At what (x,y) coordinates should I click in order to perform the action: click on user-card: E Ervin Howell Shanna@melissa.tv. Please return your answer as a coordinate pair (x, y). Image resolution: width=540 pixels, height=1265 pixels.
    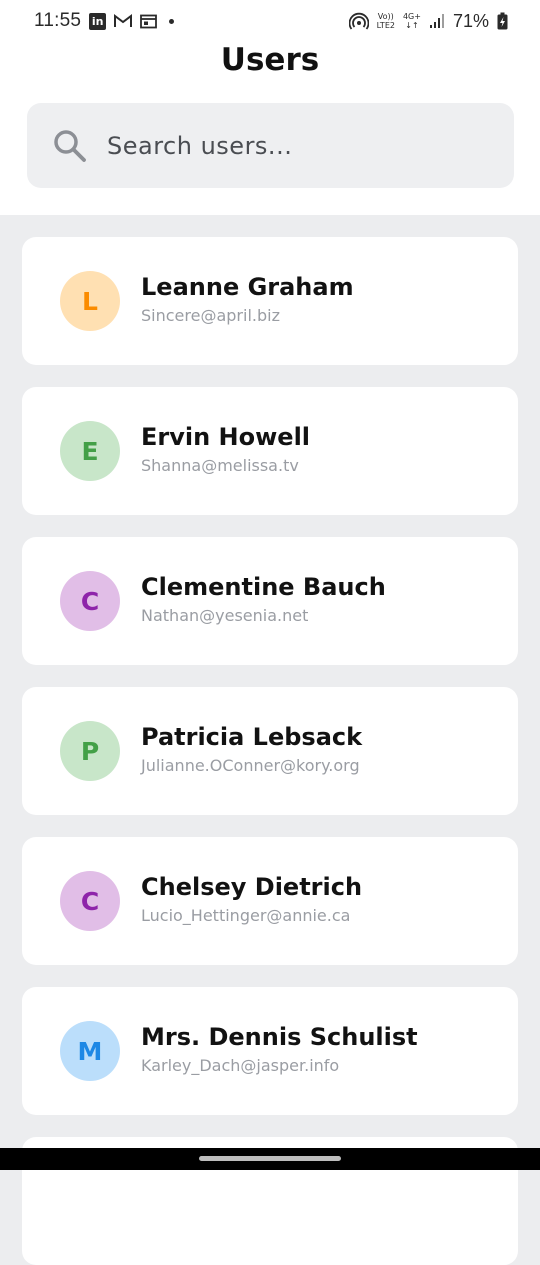
    Looking at the image, I should click on (270, 451).